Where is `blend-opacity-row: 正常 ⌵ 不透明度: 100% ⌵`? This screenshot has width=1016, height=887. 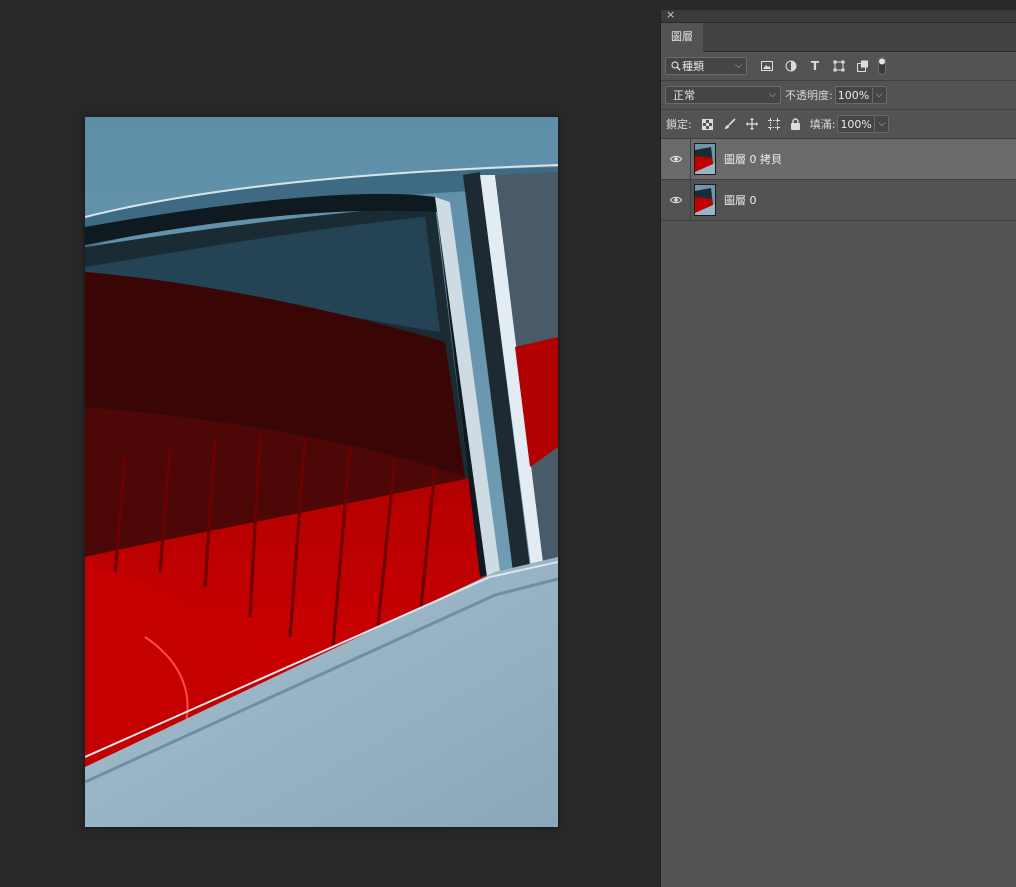
blend-opacity-row: 正常 ⌵ 不透明度: 100% ⌵ is located at coordinates (838, 95).